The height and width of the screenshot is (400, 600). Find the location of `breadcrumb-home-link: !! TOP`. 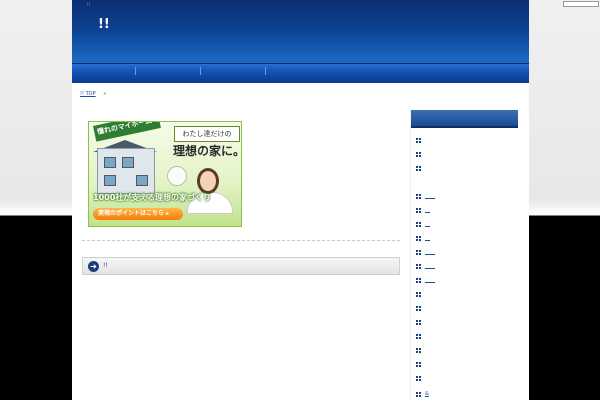

breadcrumb-home-link: !! TOP is located at coordinates (88, 94).